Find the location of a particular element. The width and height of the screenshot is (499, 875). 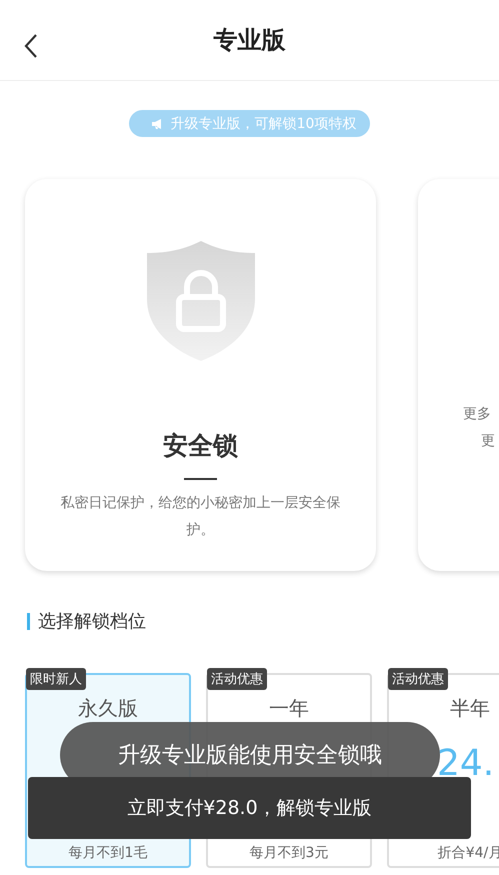

plan-tag: 限时新人 is located at coordinates (56, 679).